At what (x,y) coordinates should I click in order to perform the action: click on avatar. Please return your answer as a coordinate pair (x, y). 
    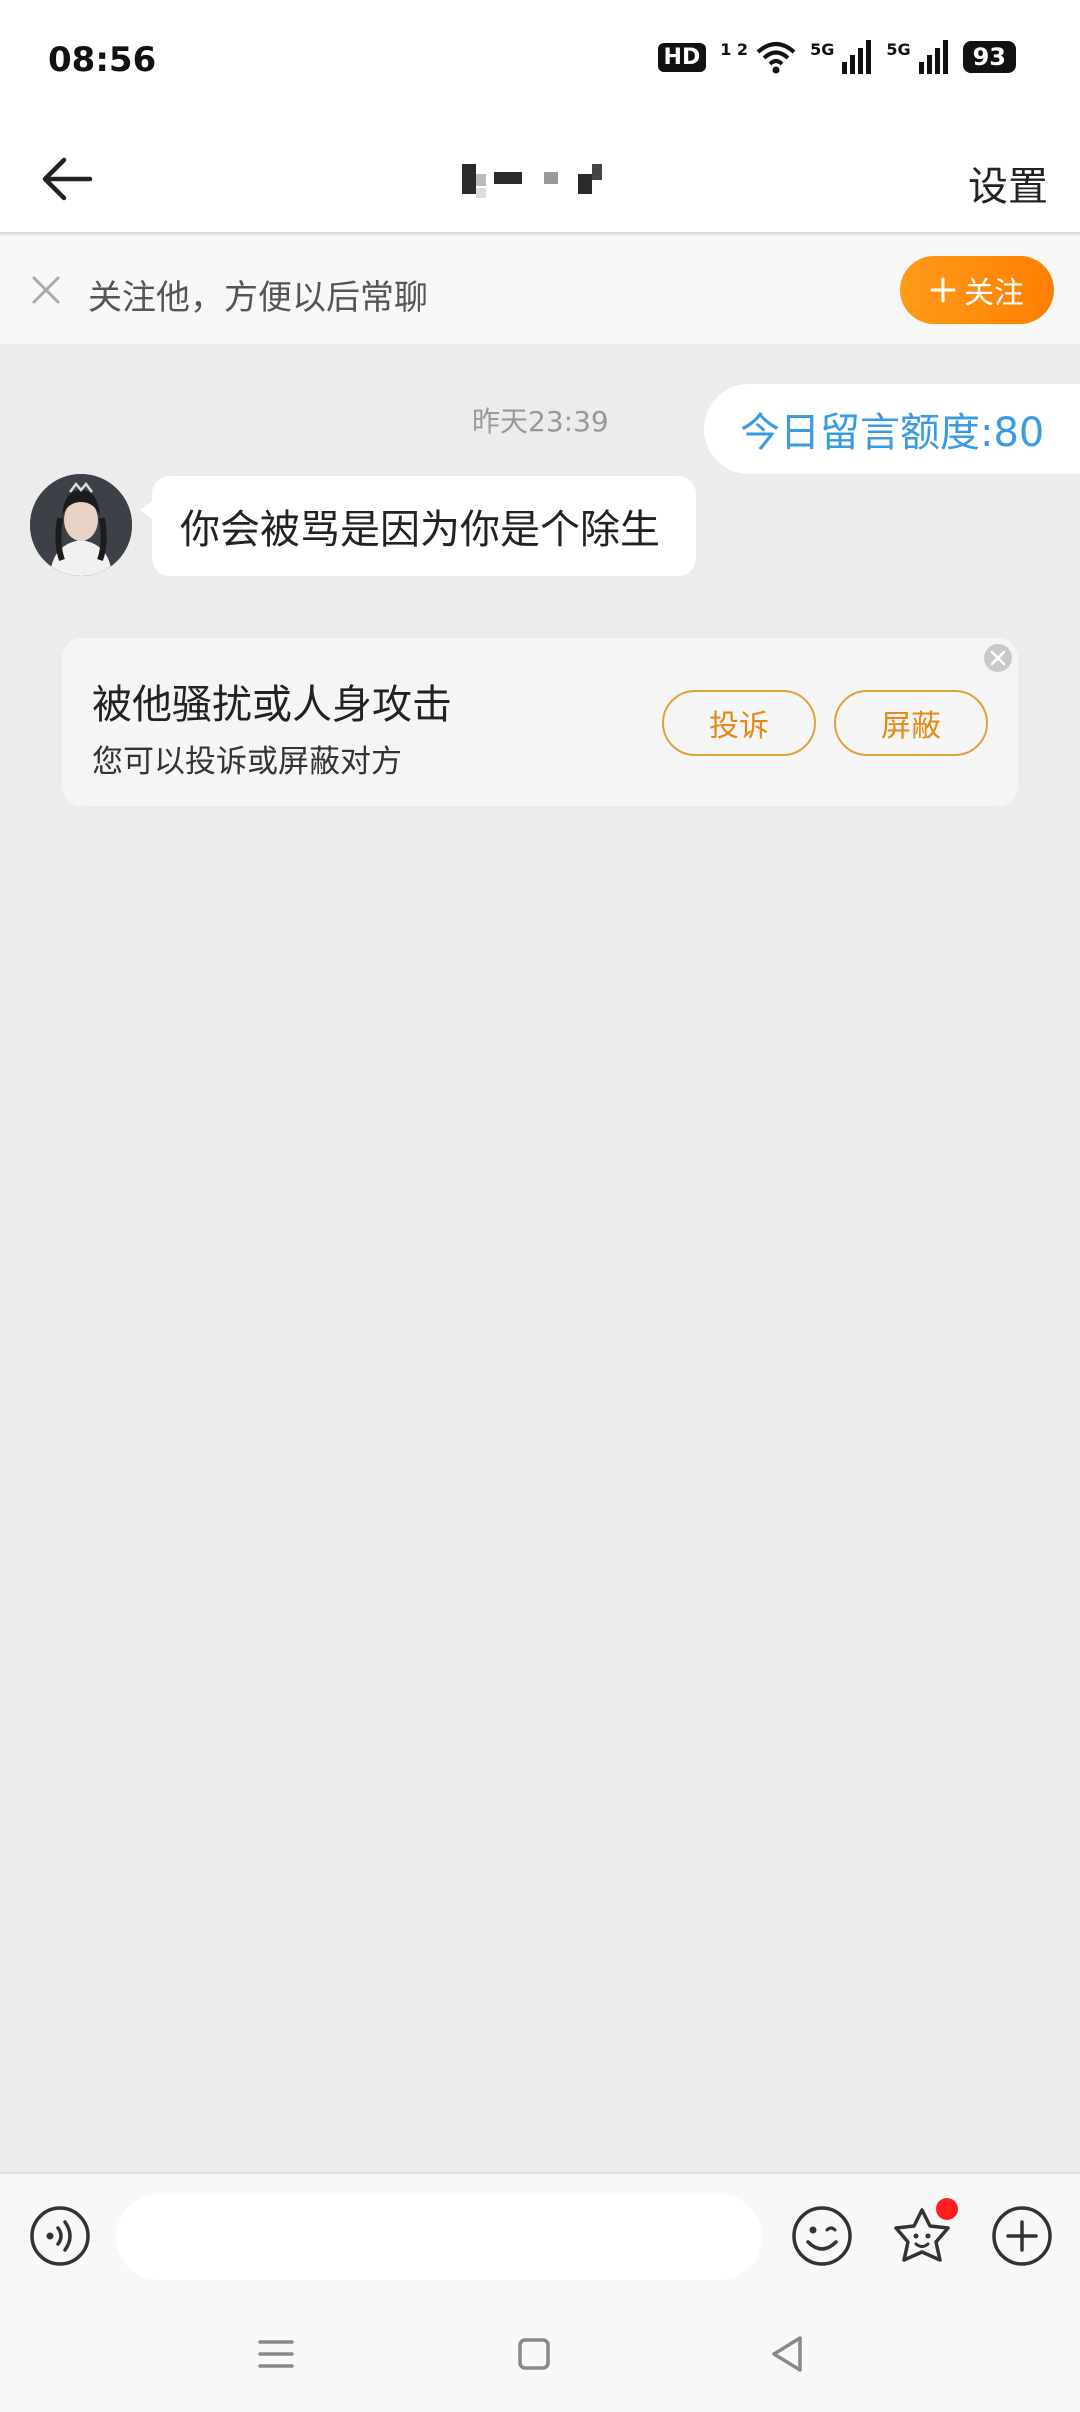
    Looking at the image, I should click on (81, 525).